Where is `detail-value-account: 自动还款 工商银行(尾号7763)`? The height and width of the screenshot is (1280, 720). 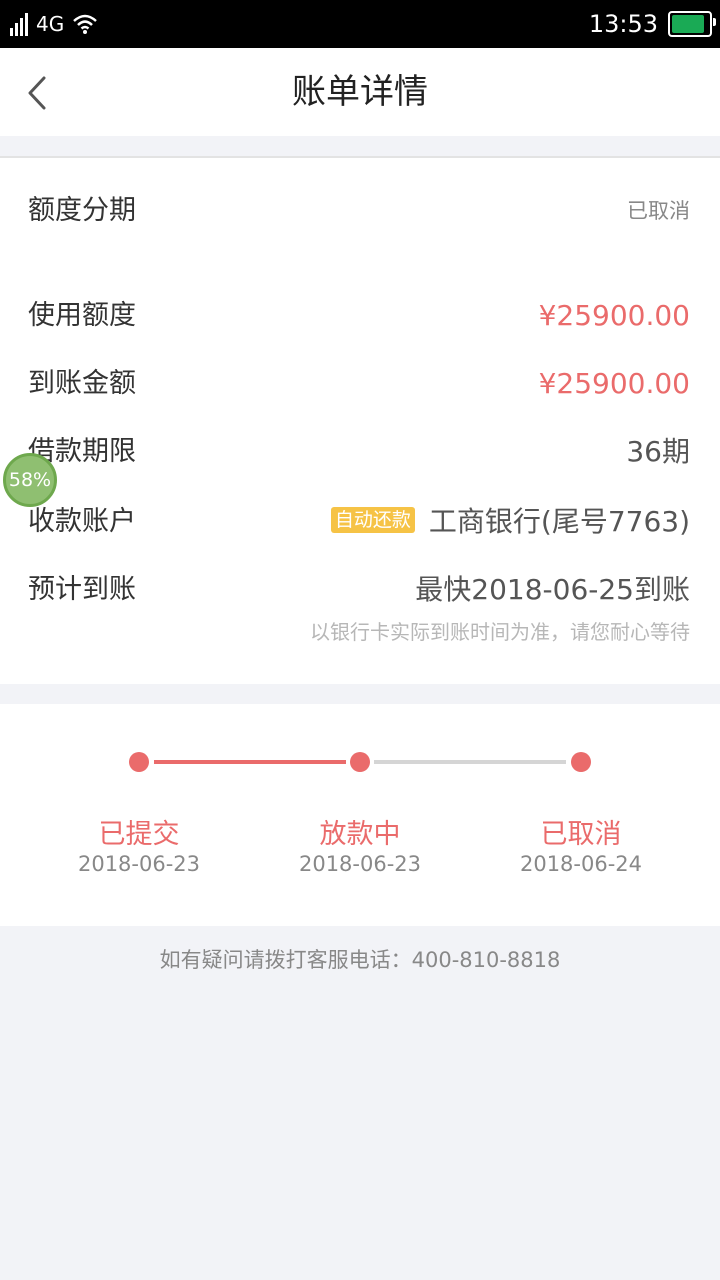 detail-value-account: 自动还款 工商银行(尾号7763) is located at coordinates (510, 522).